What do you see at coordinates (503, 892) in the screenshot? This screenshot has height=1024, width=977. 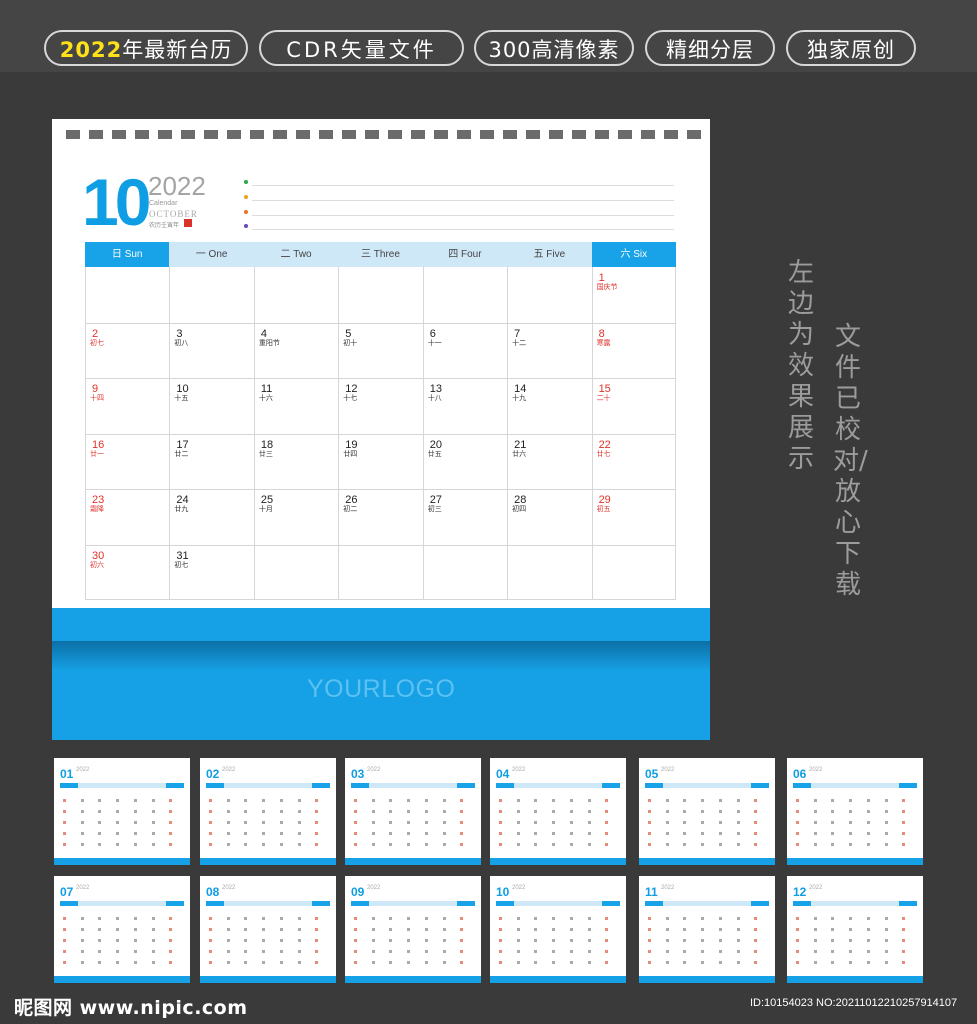 I see `thumbnail-month-number: 10` at bounding box center [503, 892].